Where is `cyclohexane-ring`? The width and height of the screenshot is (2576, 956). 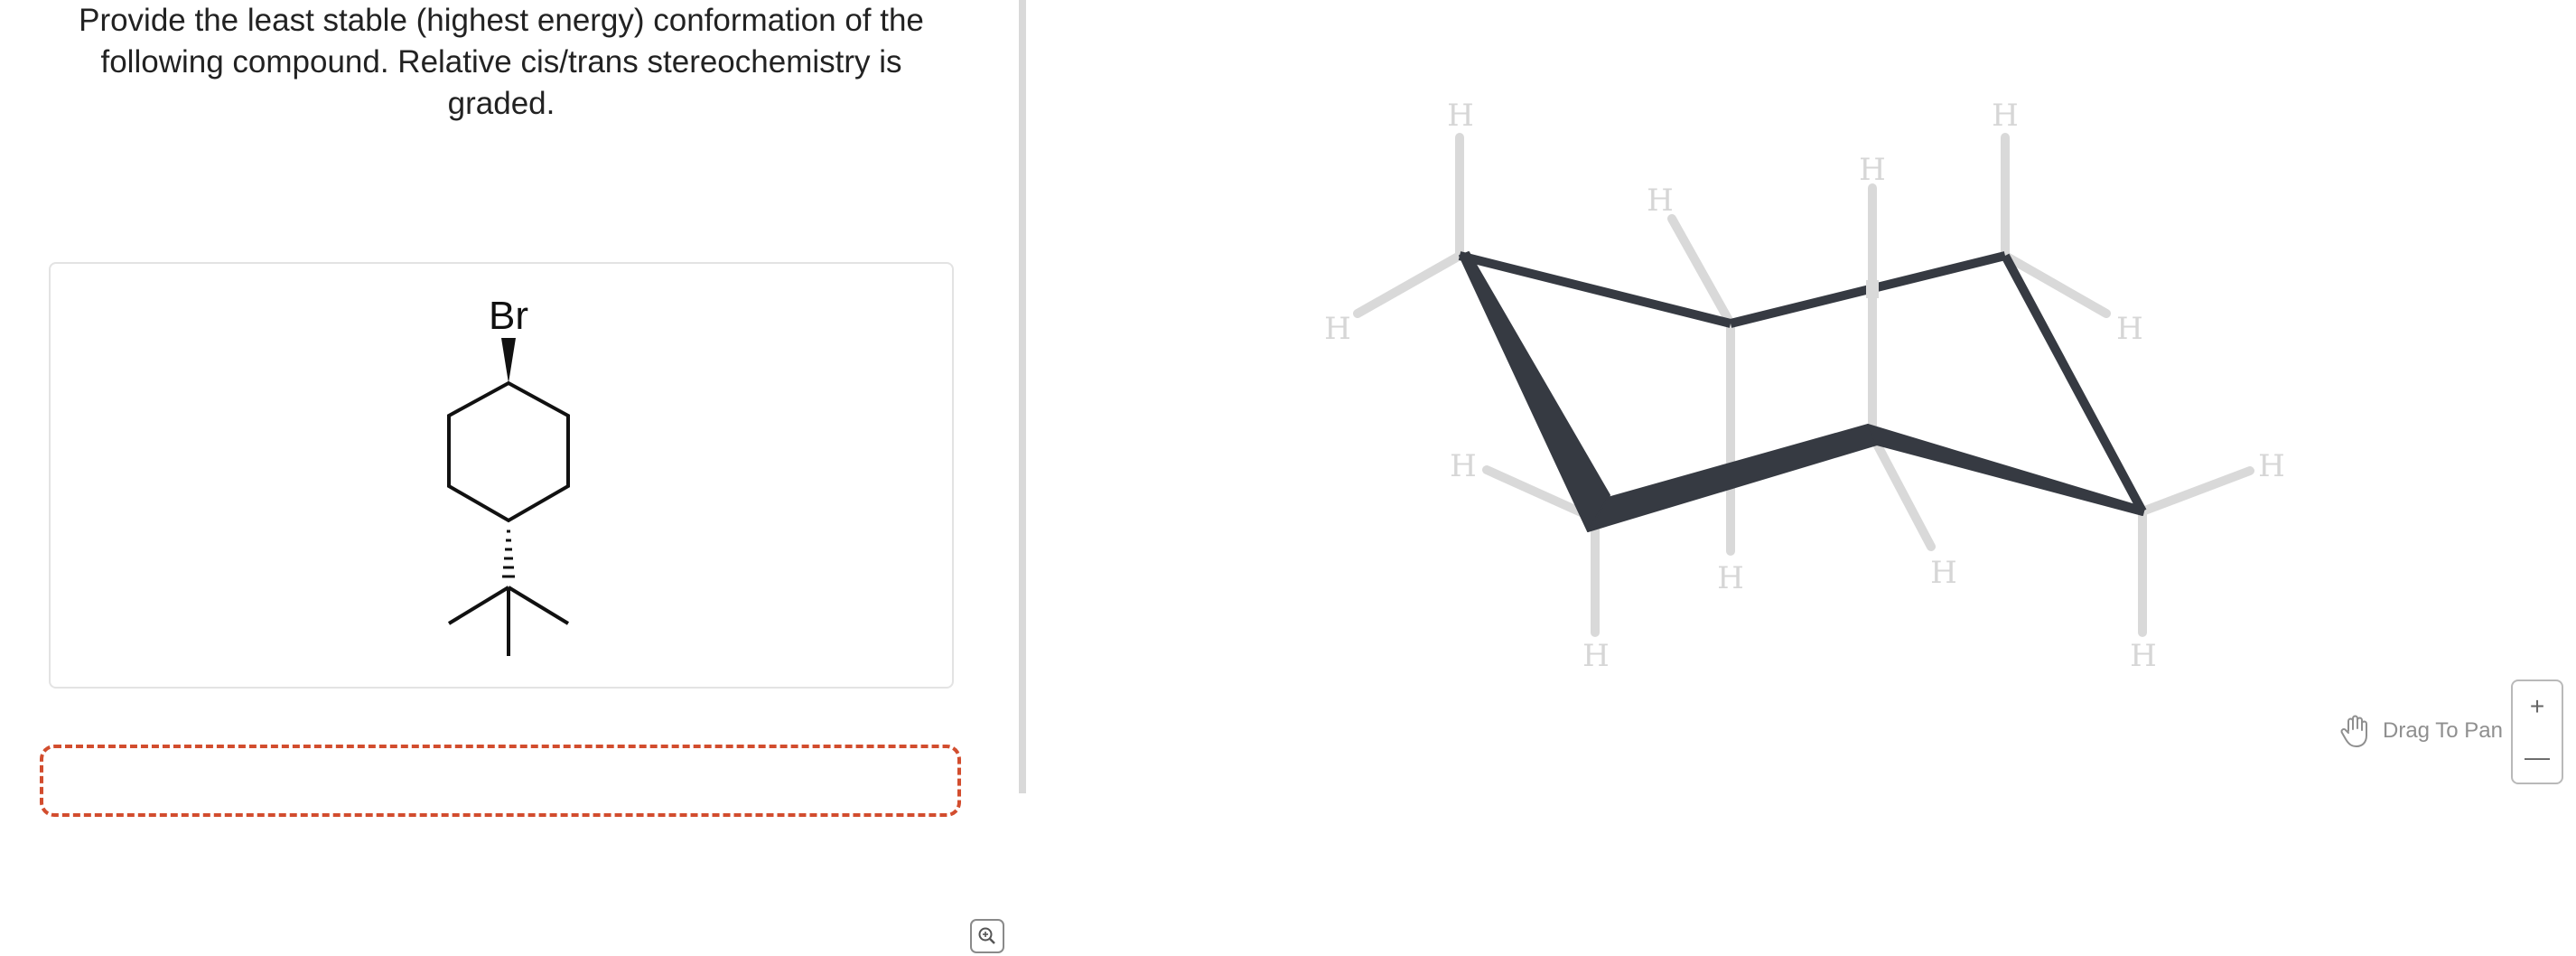 cyclohexane-ring is located at coordinates (508, 451).